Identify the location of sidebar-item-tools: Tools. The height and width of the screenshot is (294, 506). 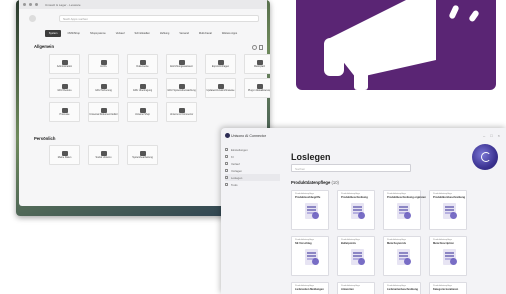
(252, 184).